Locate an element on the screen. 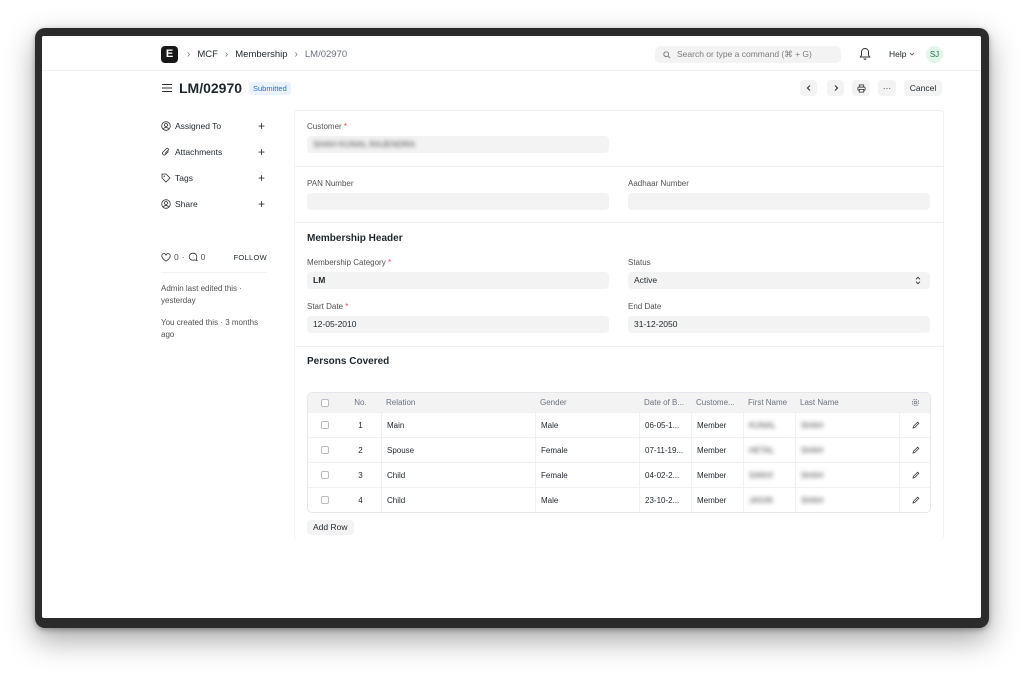 This screenshot has width=1024, height=680. first-name-value: HETAL is located at coordinates (762, 450).